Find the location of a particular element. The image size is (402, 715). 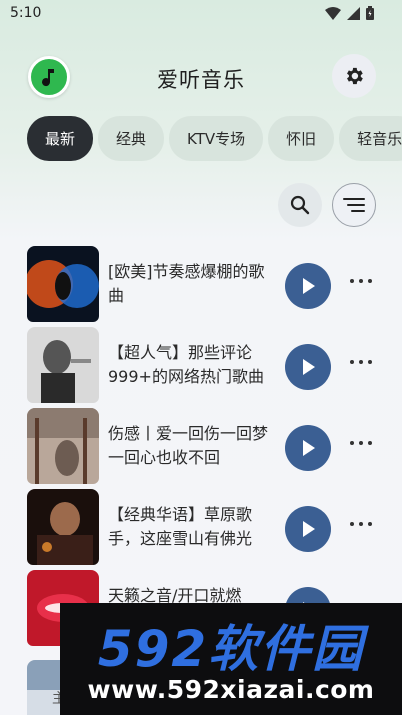

tab-light-music: 轻音乐 is located at coordinates (370, 138).